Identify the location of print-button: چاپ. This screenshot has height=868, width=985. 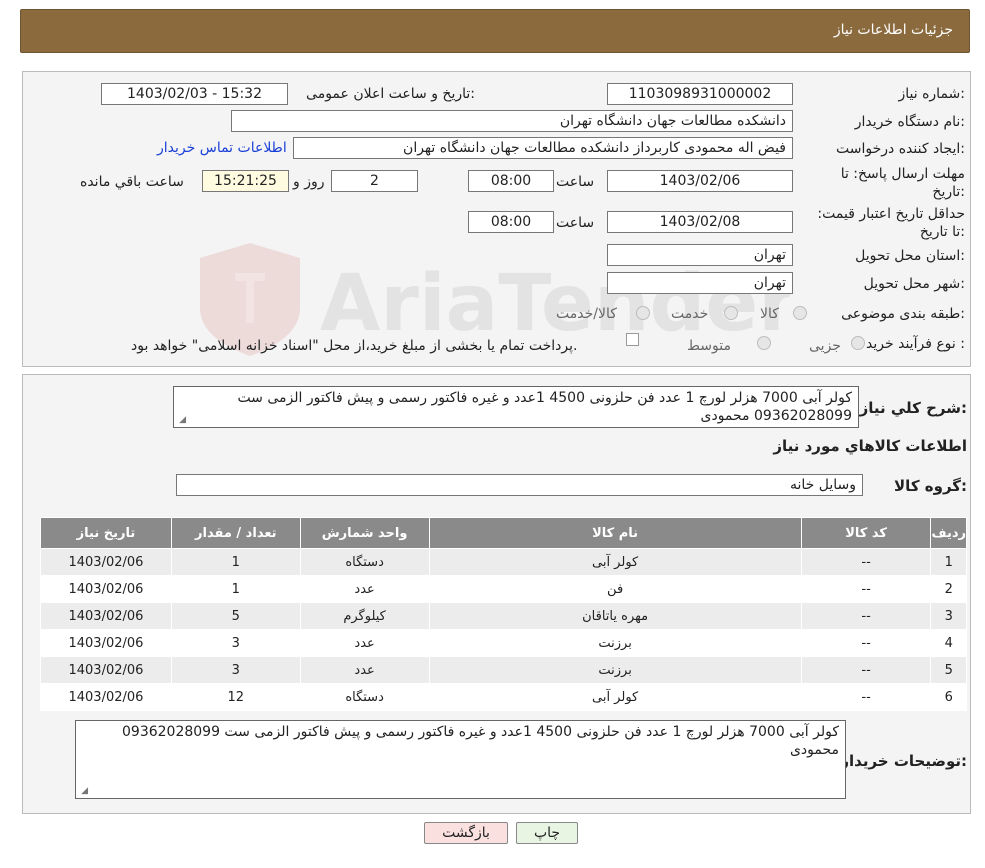
(547, 833).